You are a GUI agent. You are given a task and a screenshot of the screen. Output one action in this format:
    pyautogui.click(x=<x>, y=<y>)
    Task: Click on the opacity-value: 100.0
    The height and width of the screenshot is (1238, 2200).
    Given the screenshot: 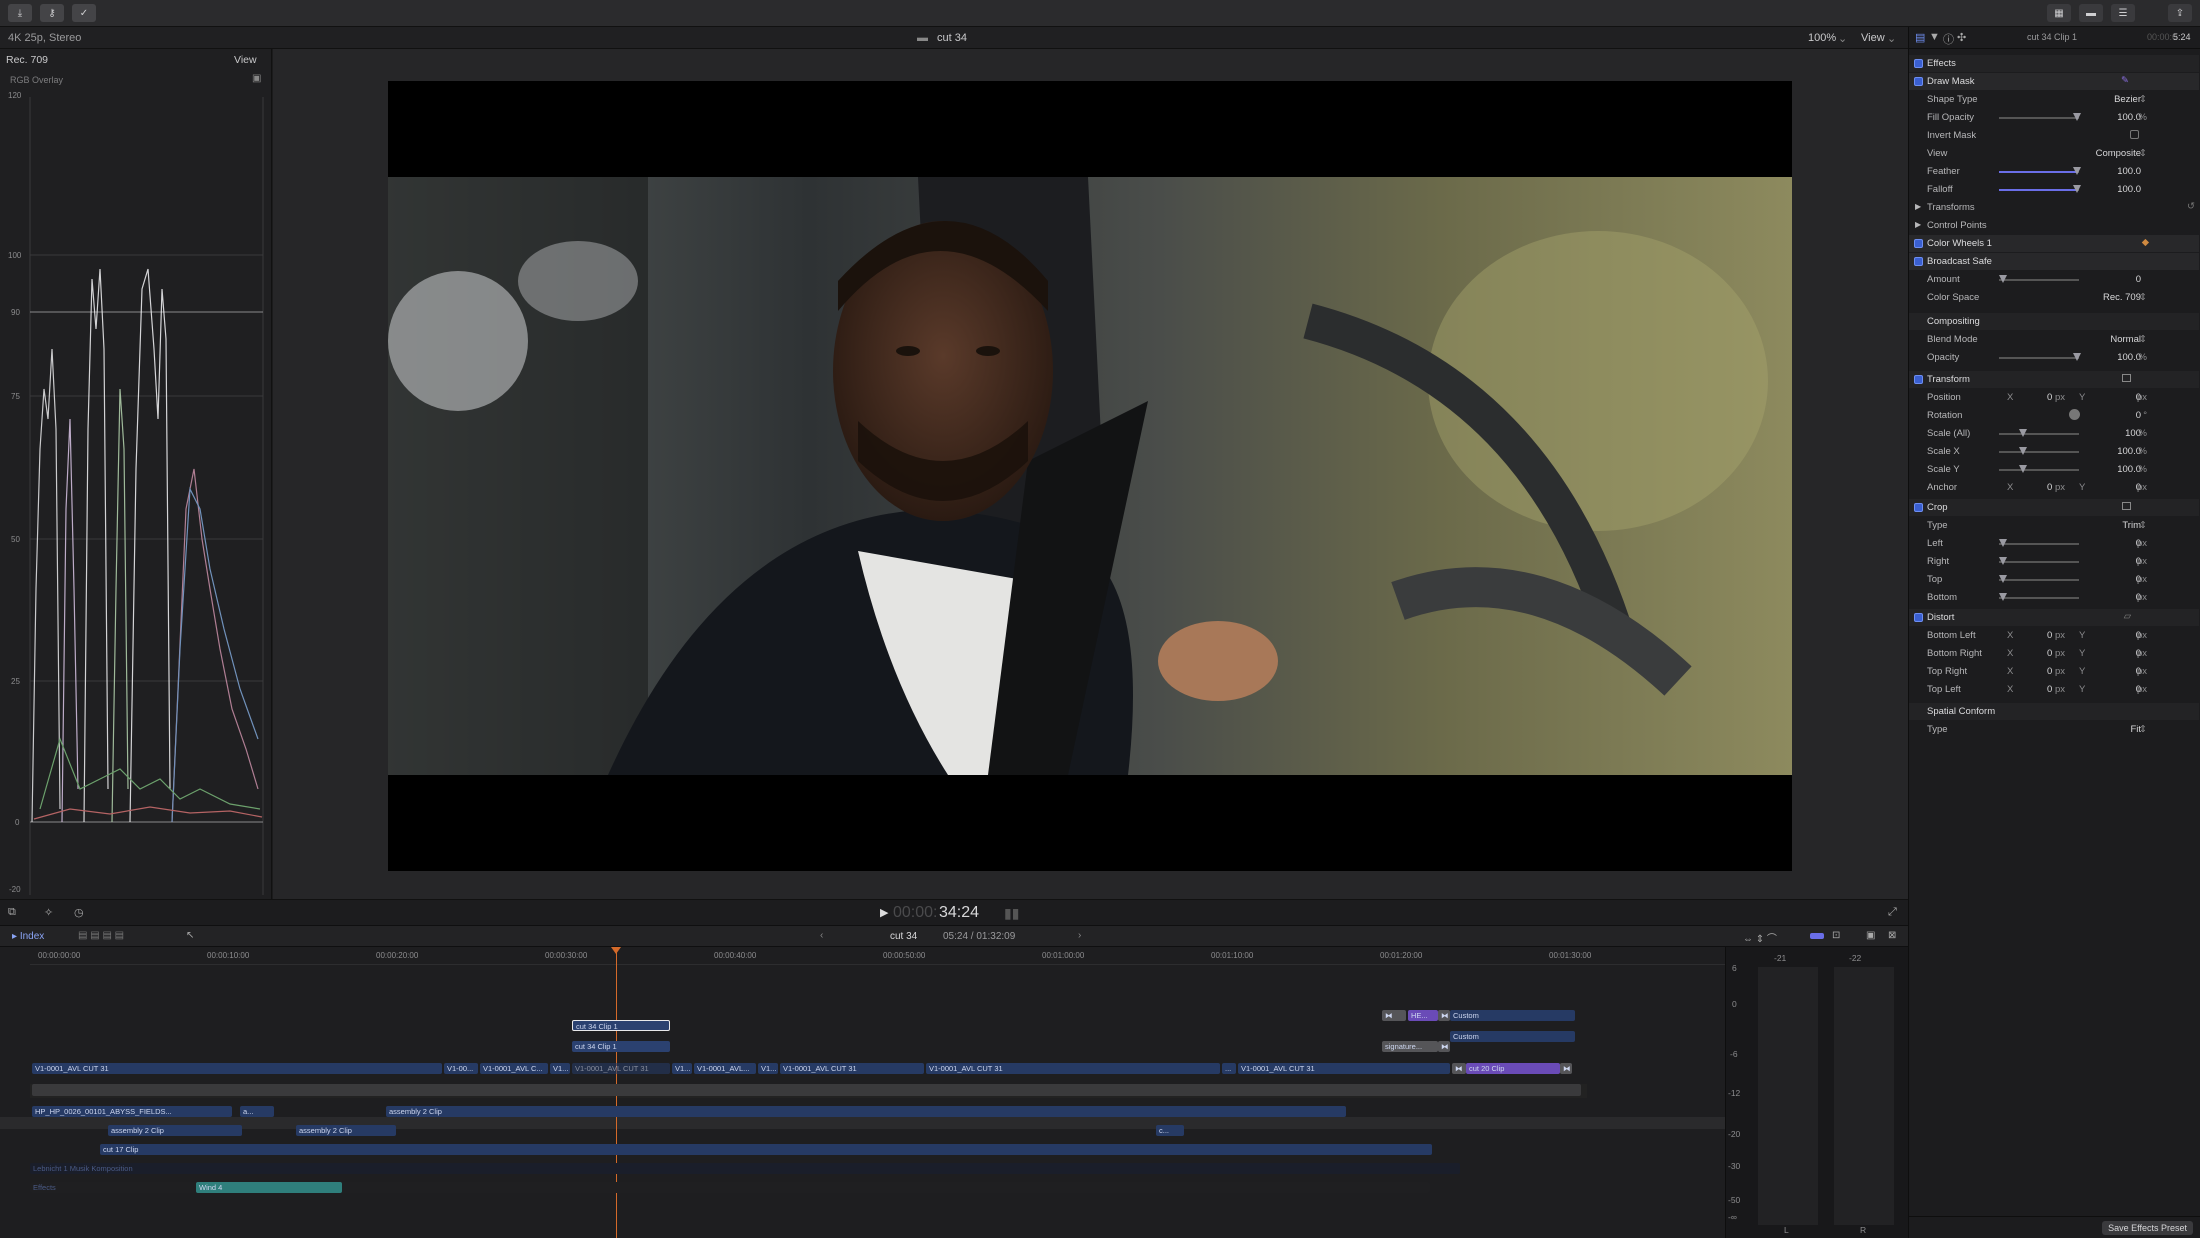 What is the action you would take?
    pyautogui.click(x=2129, y=357)
    